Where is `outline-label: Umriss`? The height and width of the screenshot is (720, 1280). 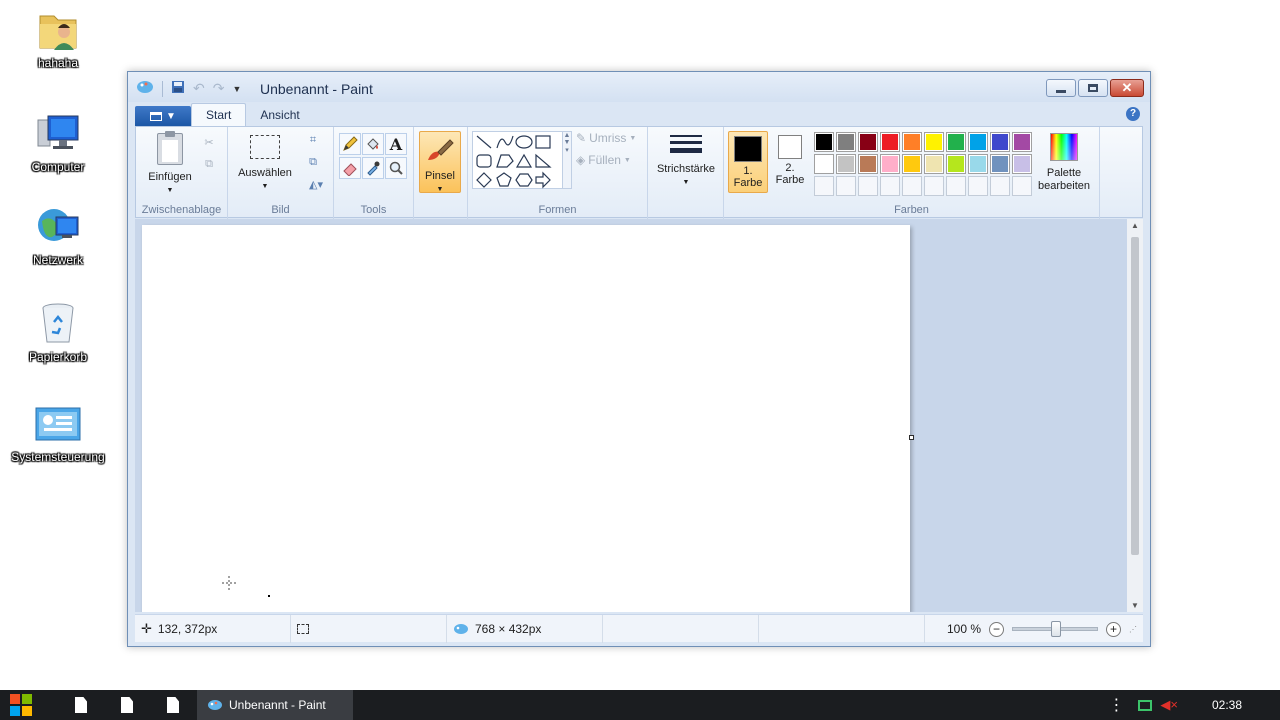 outline-label: Umriss is located at coordinates (608, 138).